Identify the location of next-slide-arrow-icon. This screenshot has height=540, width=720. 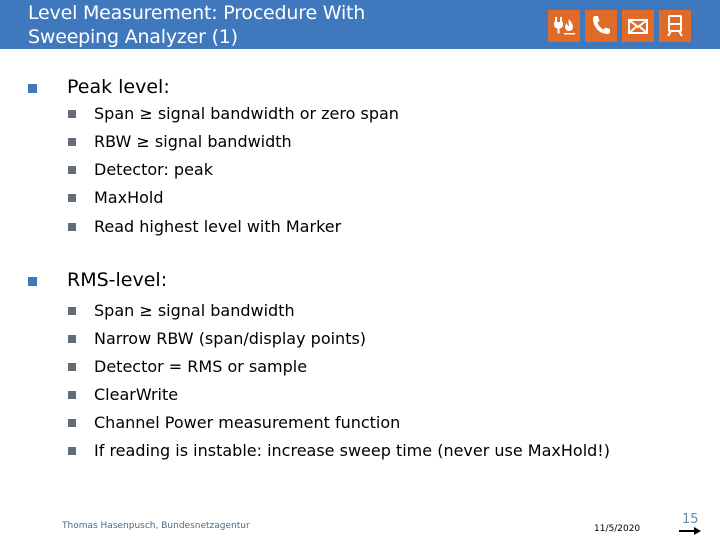
(690, 531).